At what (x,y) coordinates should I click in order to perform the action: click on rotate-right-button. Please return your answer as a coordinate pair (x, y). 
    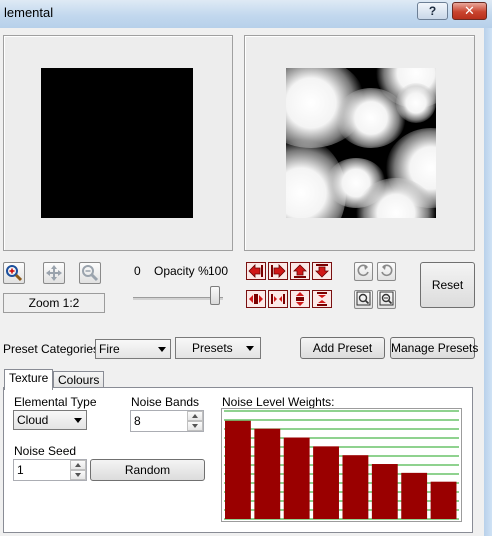
    Looking at the image, I should click on (386, 271).